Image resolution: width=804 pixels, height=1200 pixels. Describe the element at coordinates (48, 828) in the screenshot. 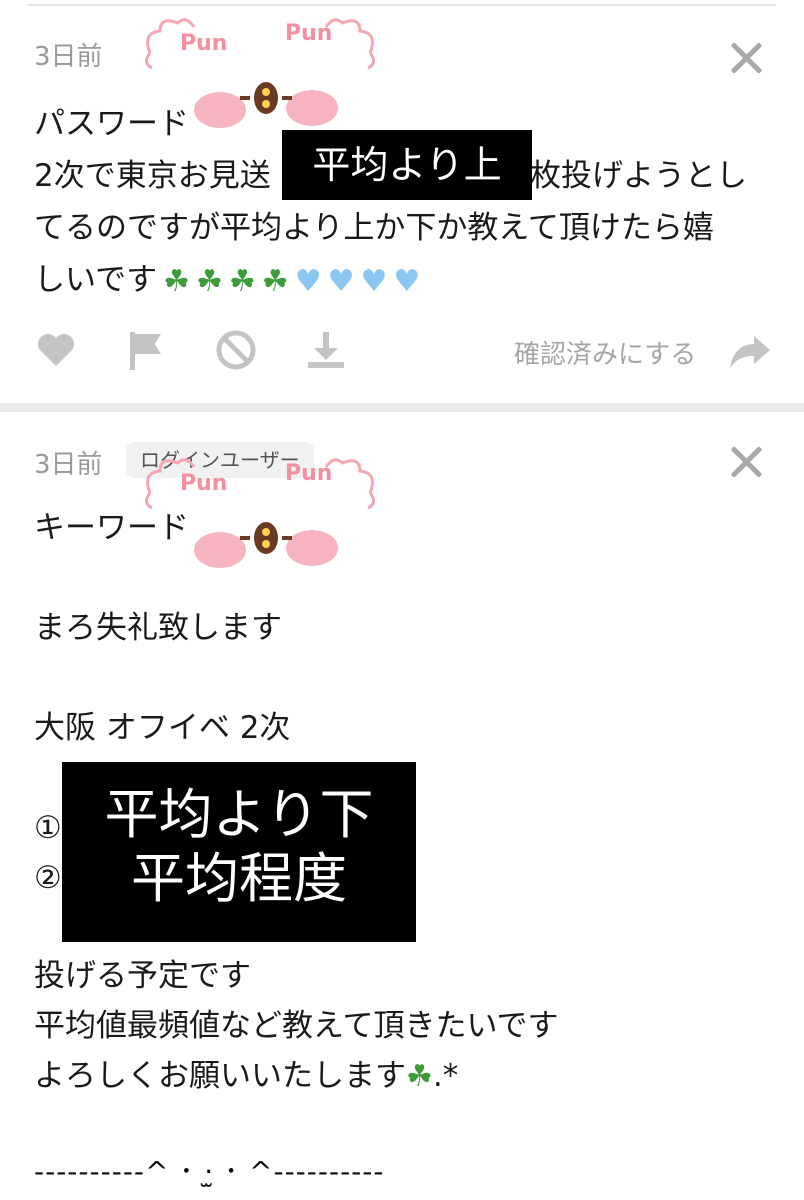

I see `list-marker: ①` at that location.